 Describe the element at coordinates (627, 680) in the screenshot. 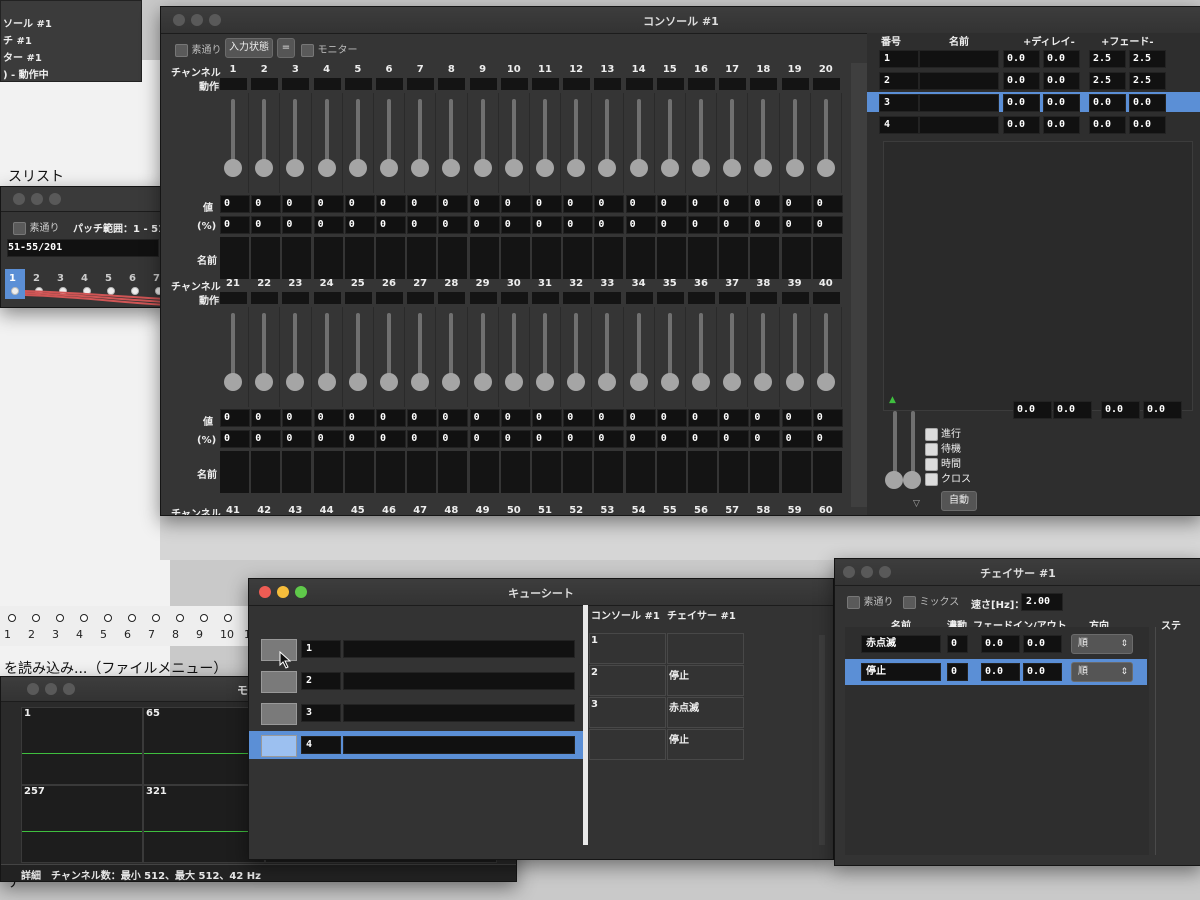

I see `cue-sheet-cell` at that location.